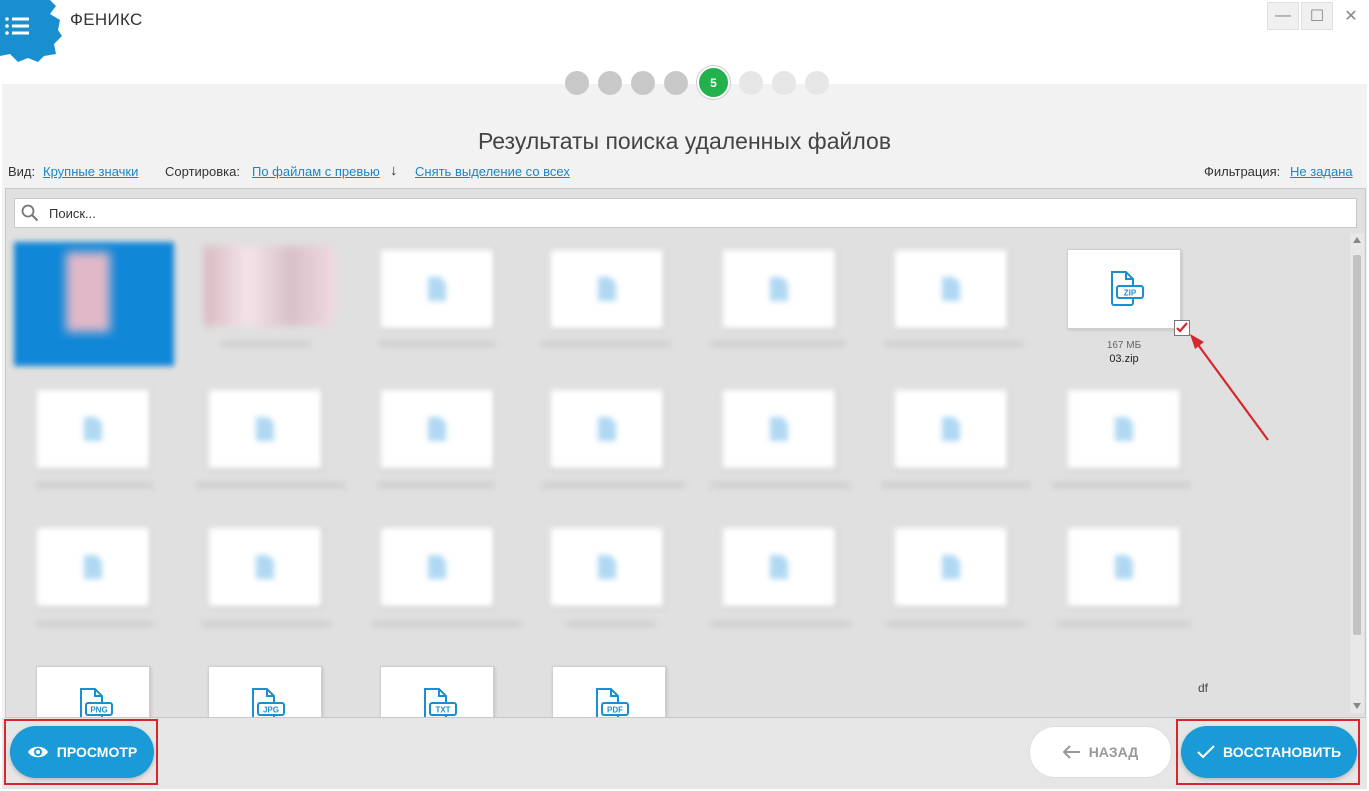  Describe the element at coordinates (713, 82) in the screenshot. I see `step-dot-active: 5` at that location.